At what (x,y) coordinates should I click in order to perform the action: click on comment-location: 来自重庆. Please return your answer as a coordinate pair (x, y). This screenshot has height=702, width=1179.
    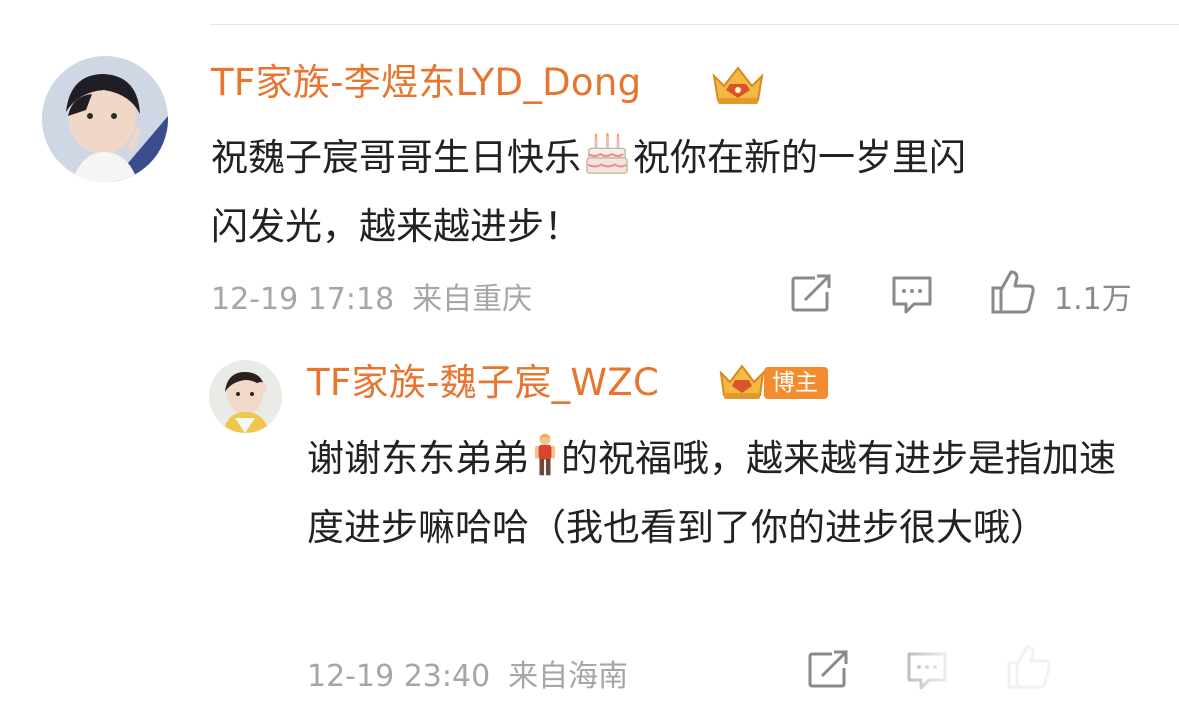
    Looking at the image, I should click on (472, 299).